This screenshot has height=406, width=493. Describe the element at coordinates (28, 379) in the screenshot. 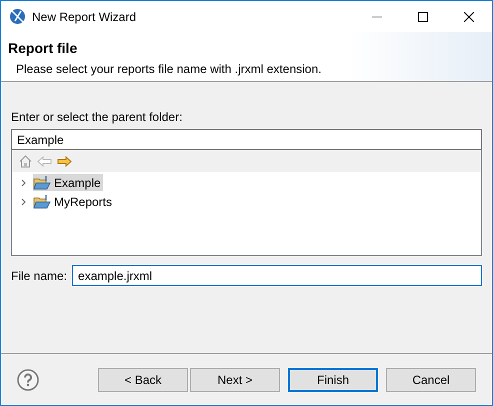

I see `help-icon` at that location.